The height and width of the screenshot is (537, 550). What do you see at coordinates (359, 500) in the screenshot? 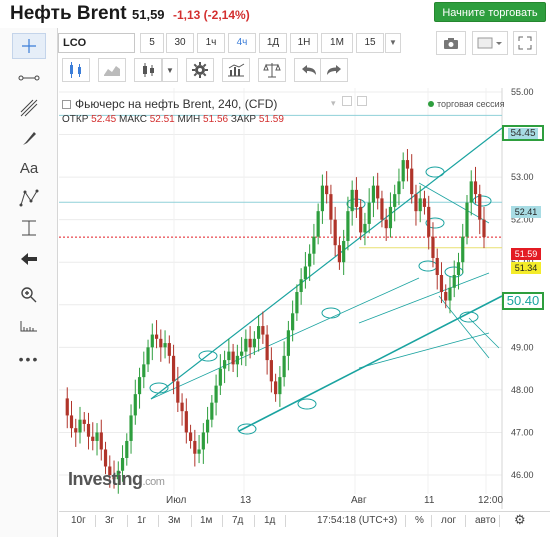
I see `x-tick-aug: Авг` at bounding box center [359, 500].